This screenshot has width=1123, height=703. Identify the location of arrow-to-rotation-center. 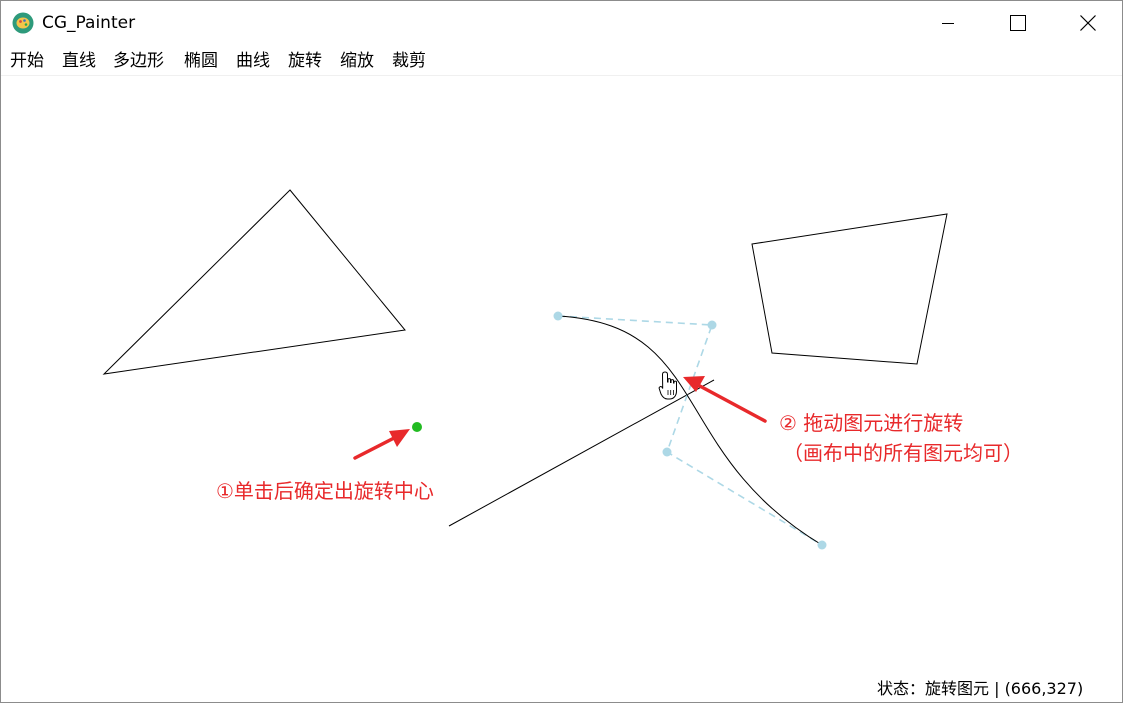
(381, 444).